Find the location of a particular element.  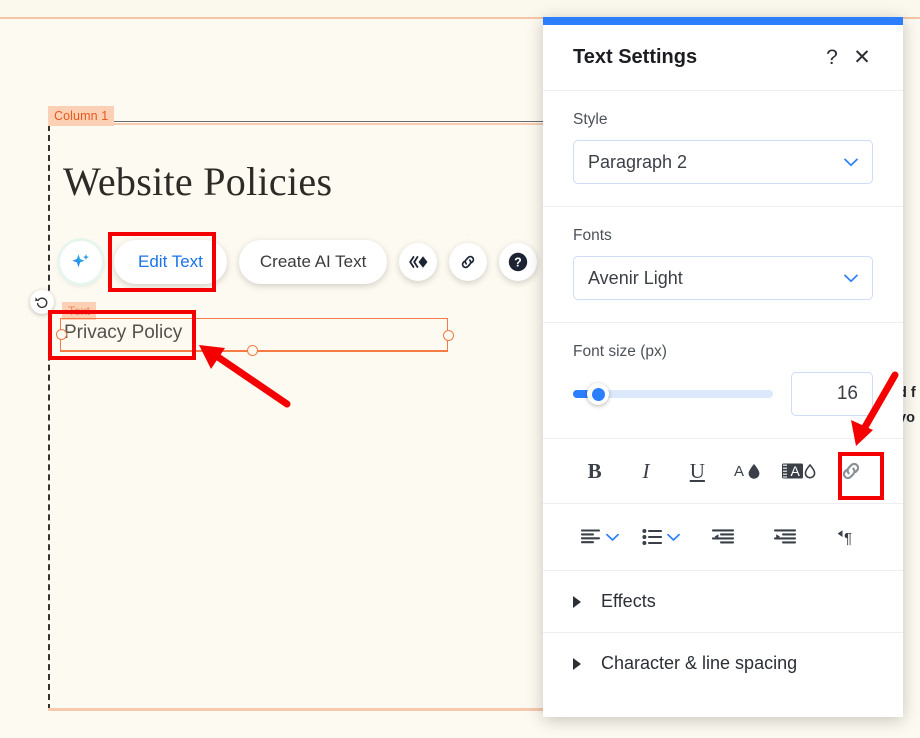

style-label: Style is located at coordinates (590, 119).